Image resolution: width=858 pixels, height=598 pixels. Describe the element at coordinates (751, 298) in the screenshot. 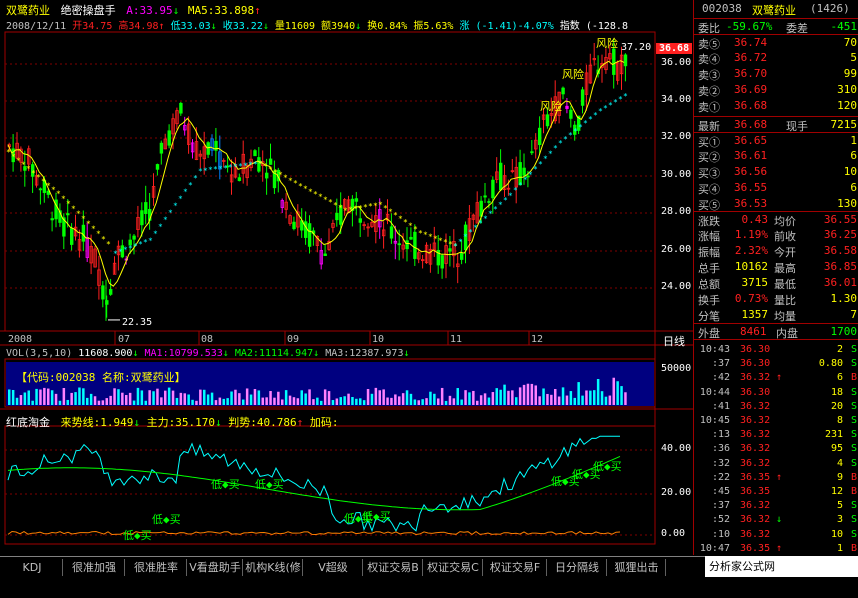

I see `stat-value: 0.73%` at that location.